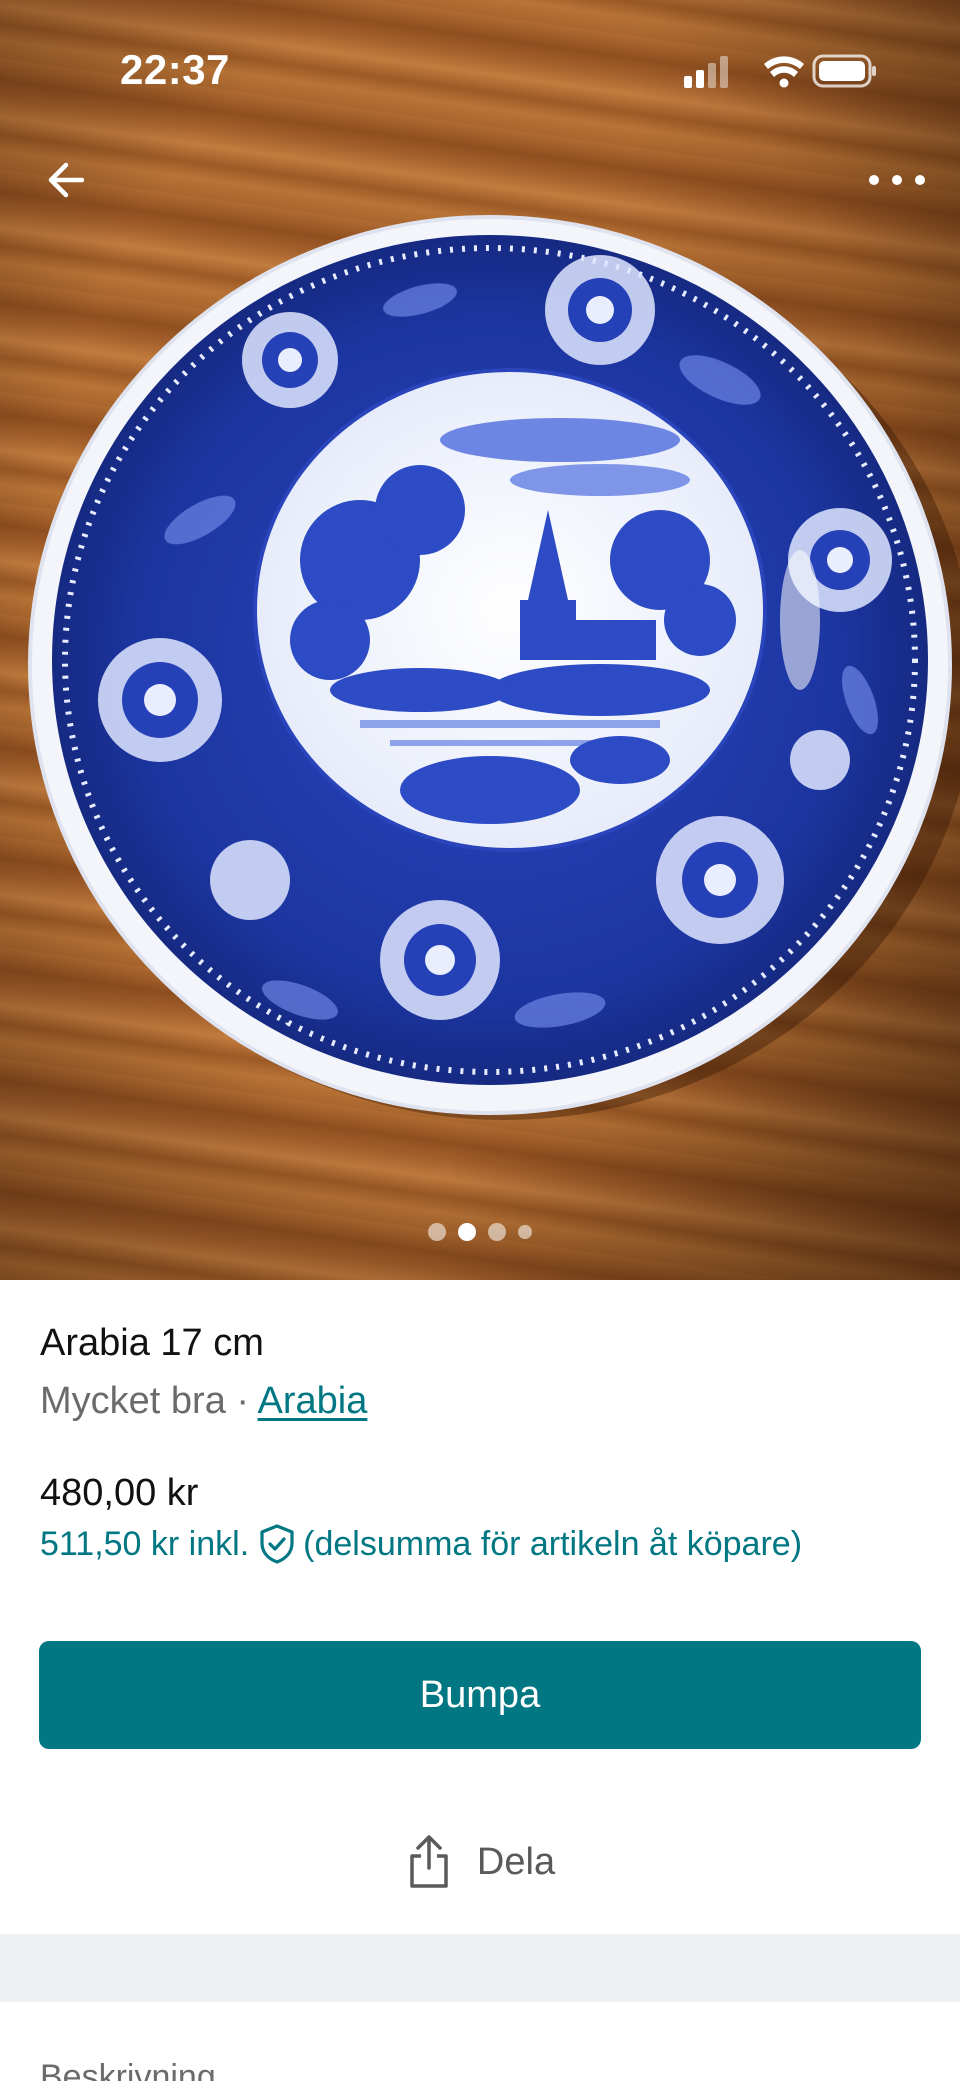 This screenshot has height=2081, width=960. I want to click on signal-icon, so click(706, 72).